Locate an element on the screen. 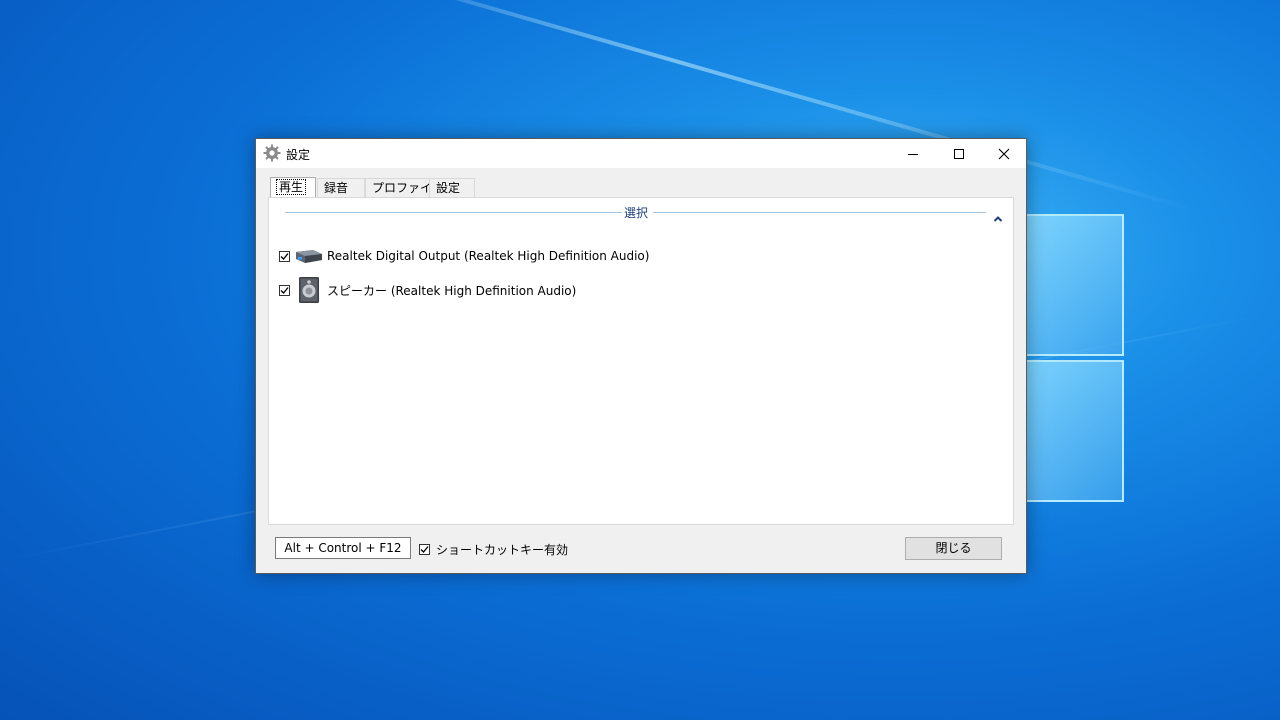 The image size is (1280, 720). shortcut-label: ショートカットキー有効 is located at coordinates (502, 550).